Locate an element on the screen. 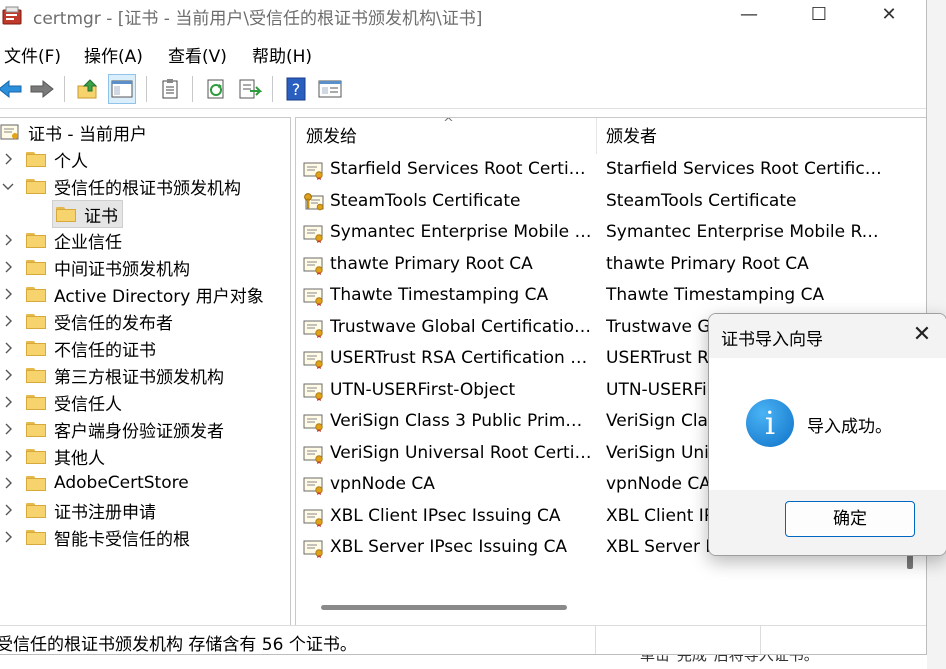 The image size is (946, 669). back-icon is located at coordinates (12, 89).